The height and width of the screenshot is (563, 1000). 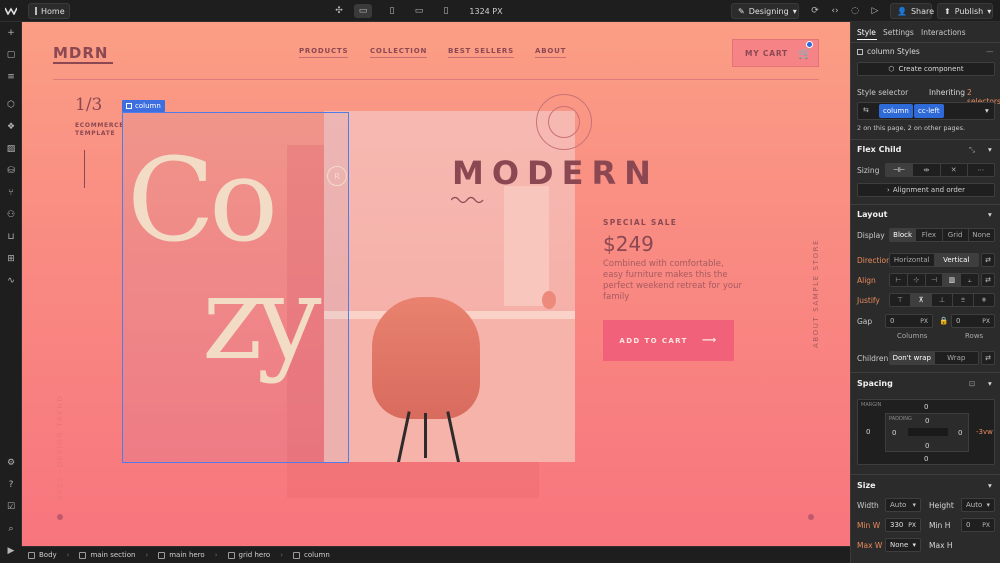 I want to click on components-icon: ⬡, so click(x=11, y=105).